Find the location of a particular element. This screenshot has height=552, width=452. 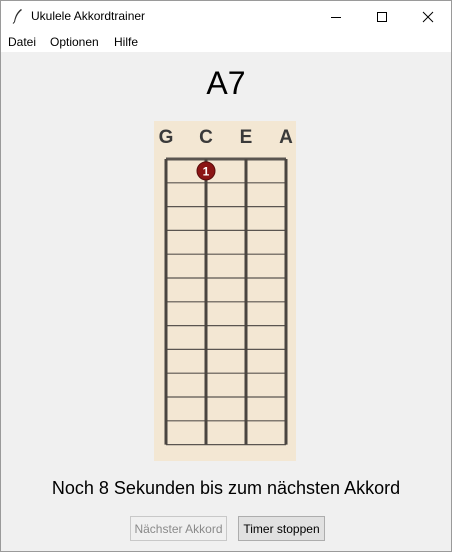

countdown-status: Noch 8 Sekunden bis zum nächsten Akkord is located at coordinates (226, 488).